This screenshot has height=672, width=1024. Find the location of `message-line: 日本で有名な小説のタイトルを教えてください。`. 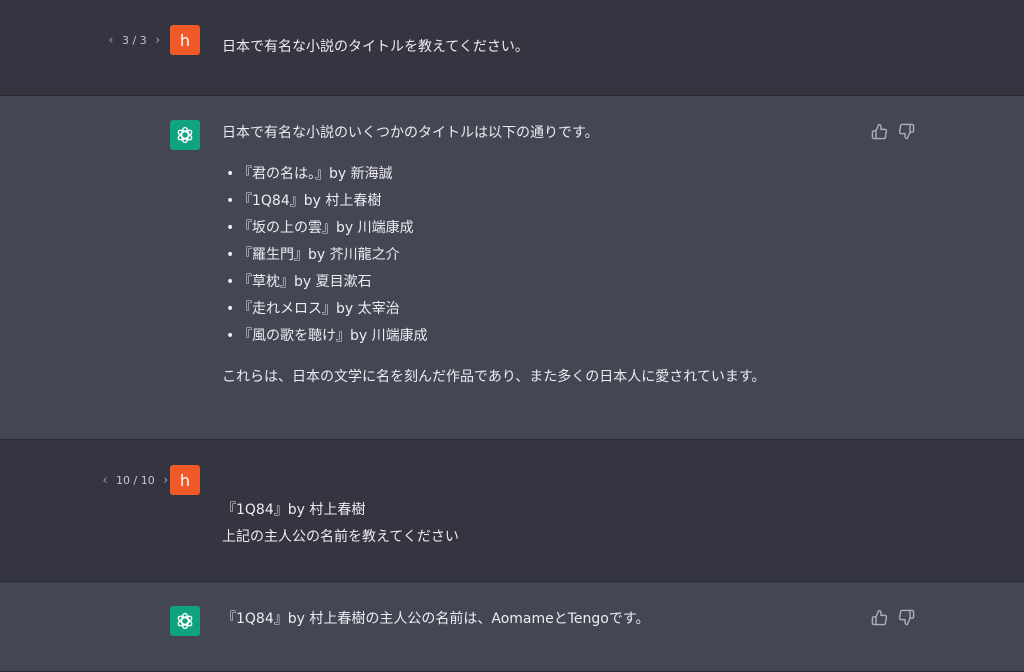

message-line: 日本で有名な小説のタイトルを教えてください。 is located at coordinates (375, 47).